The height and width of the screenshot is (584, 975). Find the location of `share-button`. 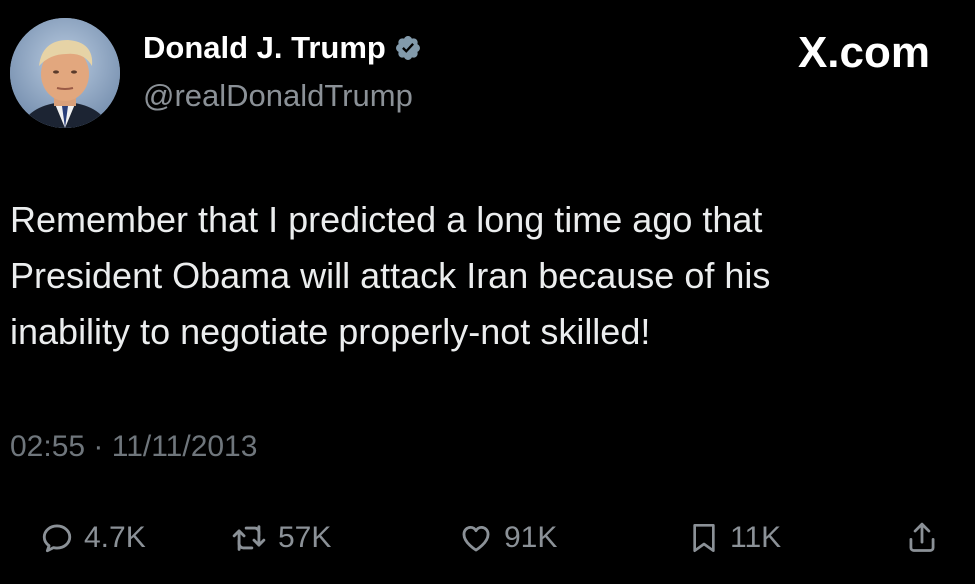

share-button is located at coordinates (922, 538).